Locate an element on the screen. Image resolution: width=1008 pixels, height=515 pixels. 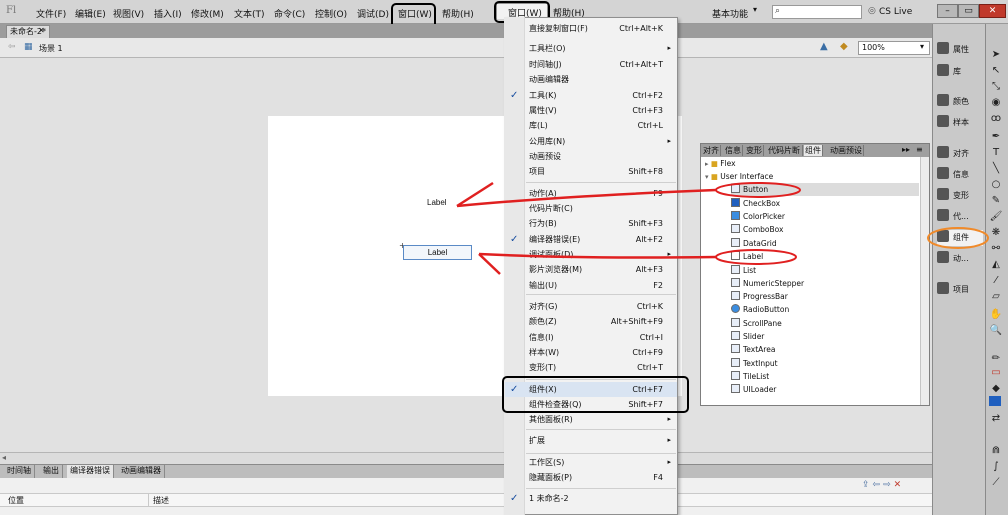
annotation-ellipse-button is located at coordinates (758, 190).